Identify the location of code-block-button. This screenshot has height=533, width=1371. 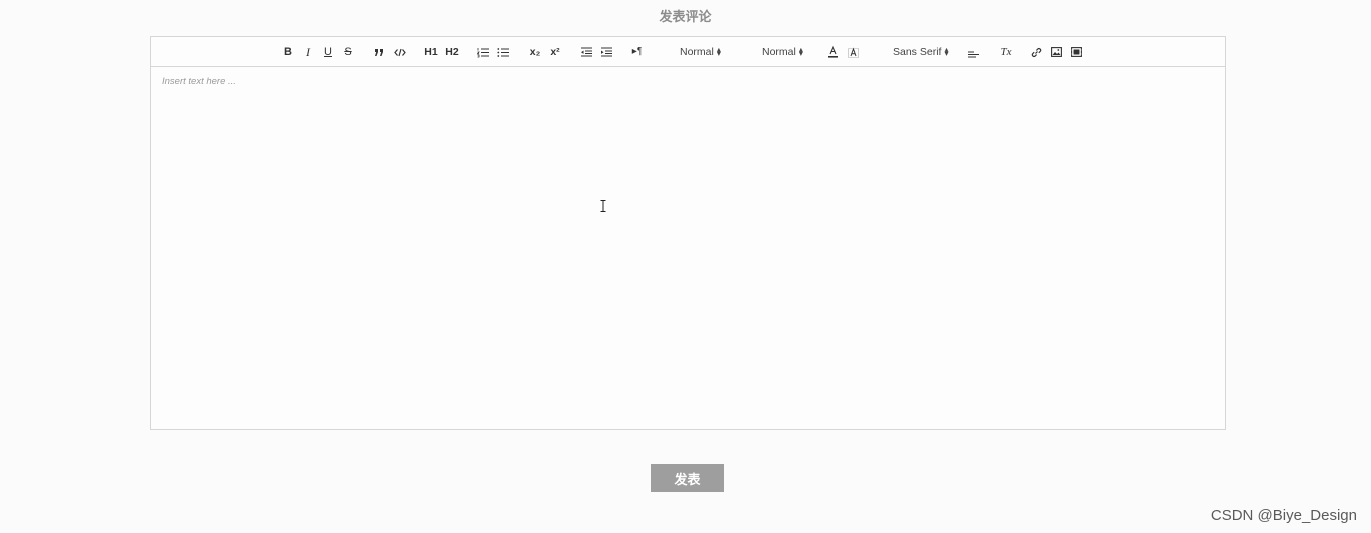
(400, 52).